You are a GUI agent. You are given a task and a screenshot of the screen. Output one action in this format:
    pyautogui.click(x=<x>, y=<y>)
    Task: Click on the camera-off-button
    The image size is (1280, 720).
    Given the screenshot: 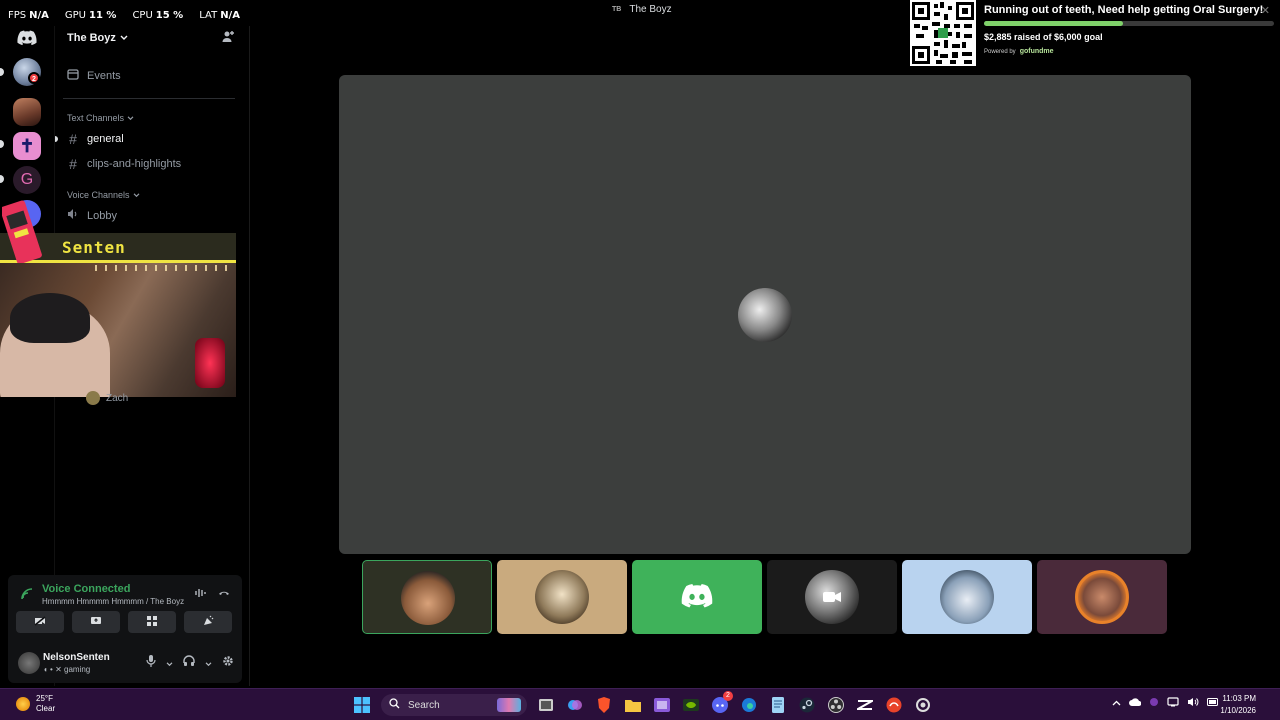 What is the action you would take?
    pyautogui.click(x=40, y=622)
    